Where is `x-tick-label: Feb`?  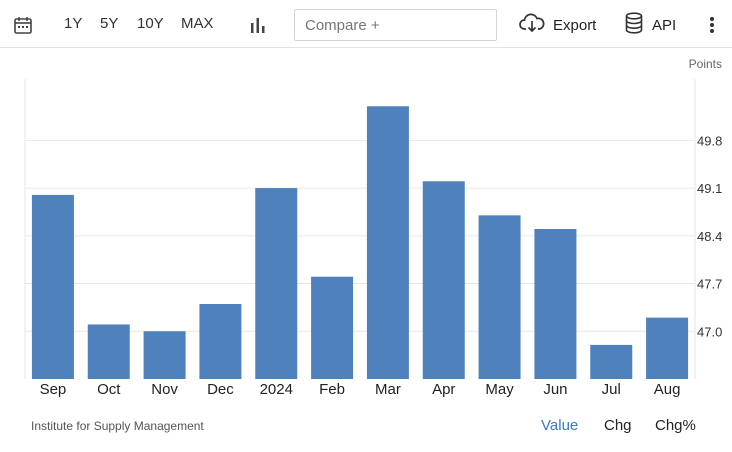 x-tick-label: Feb is located at coordinates (332, 389).